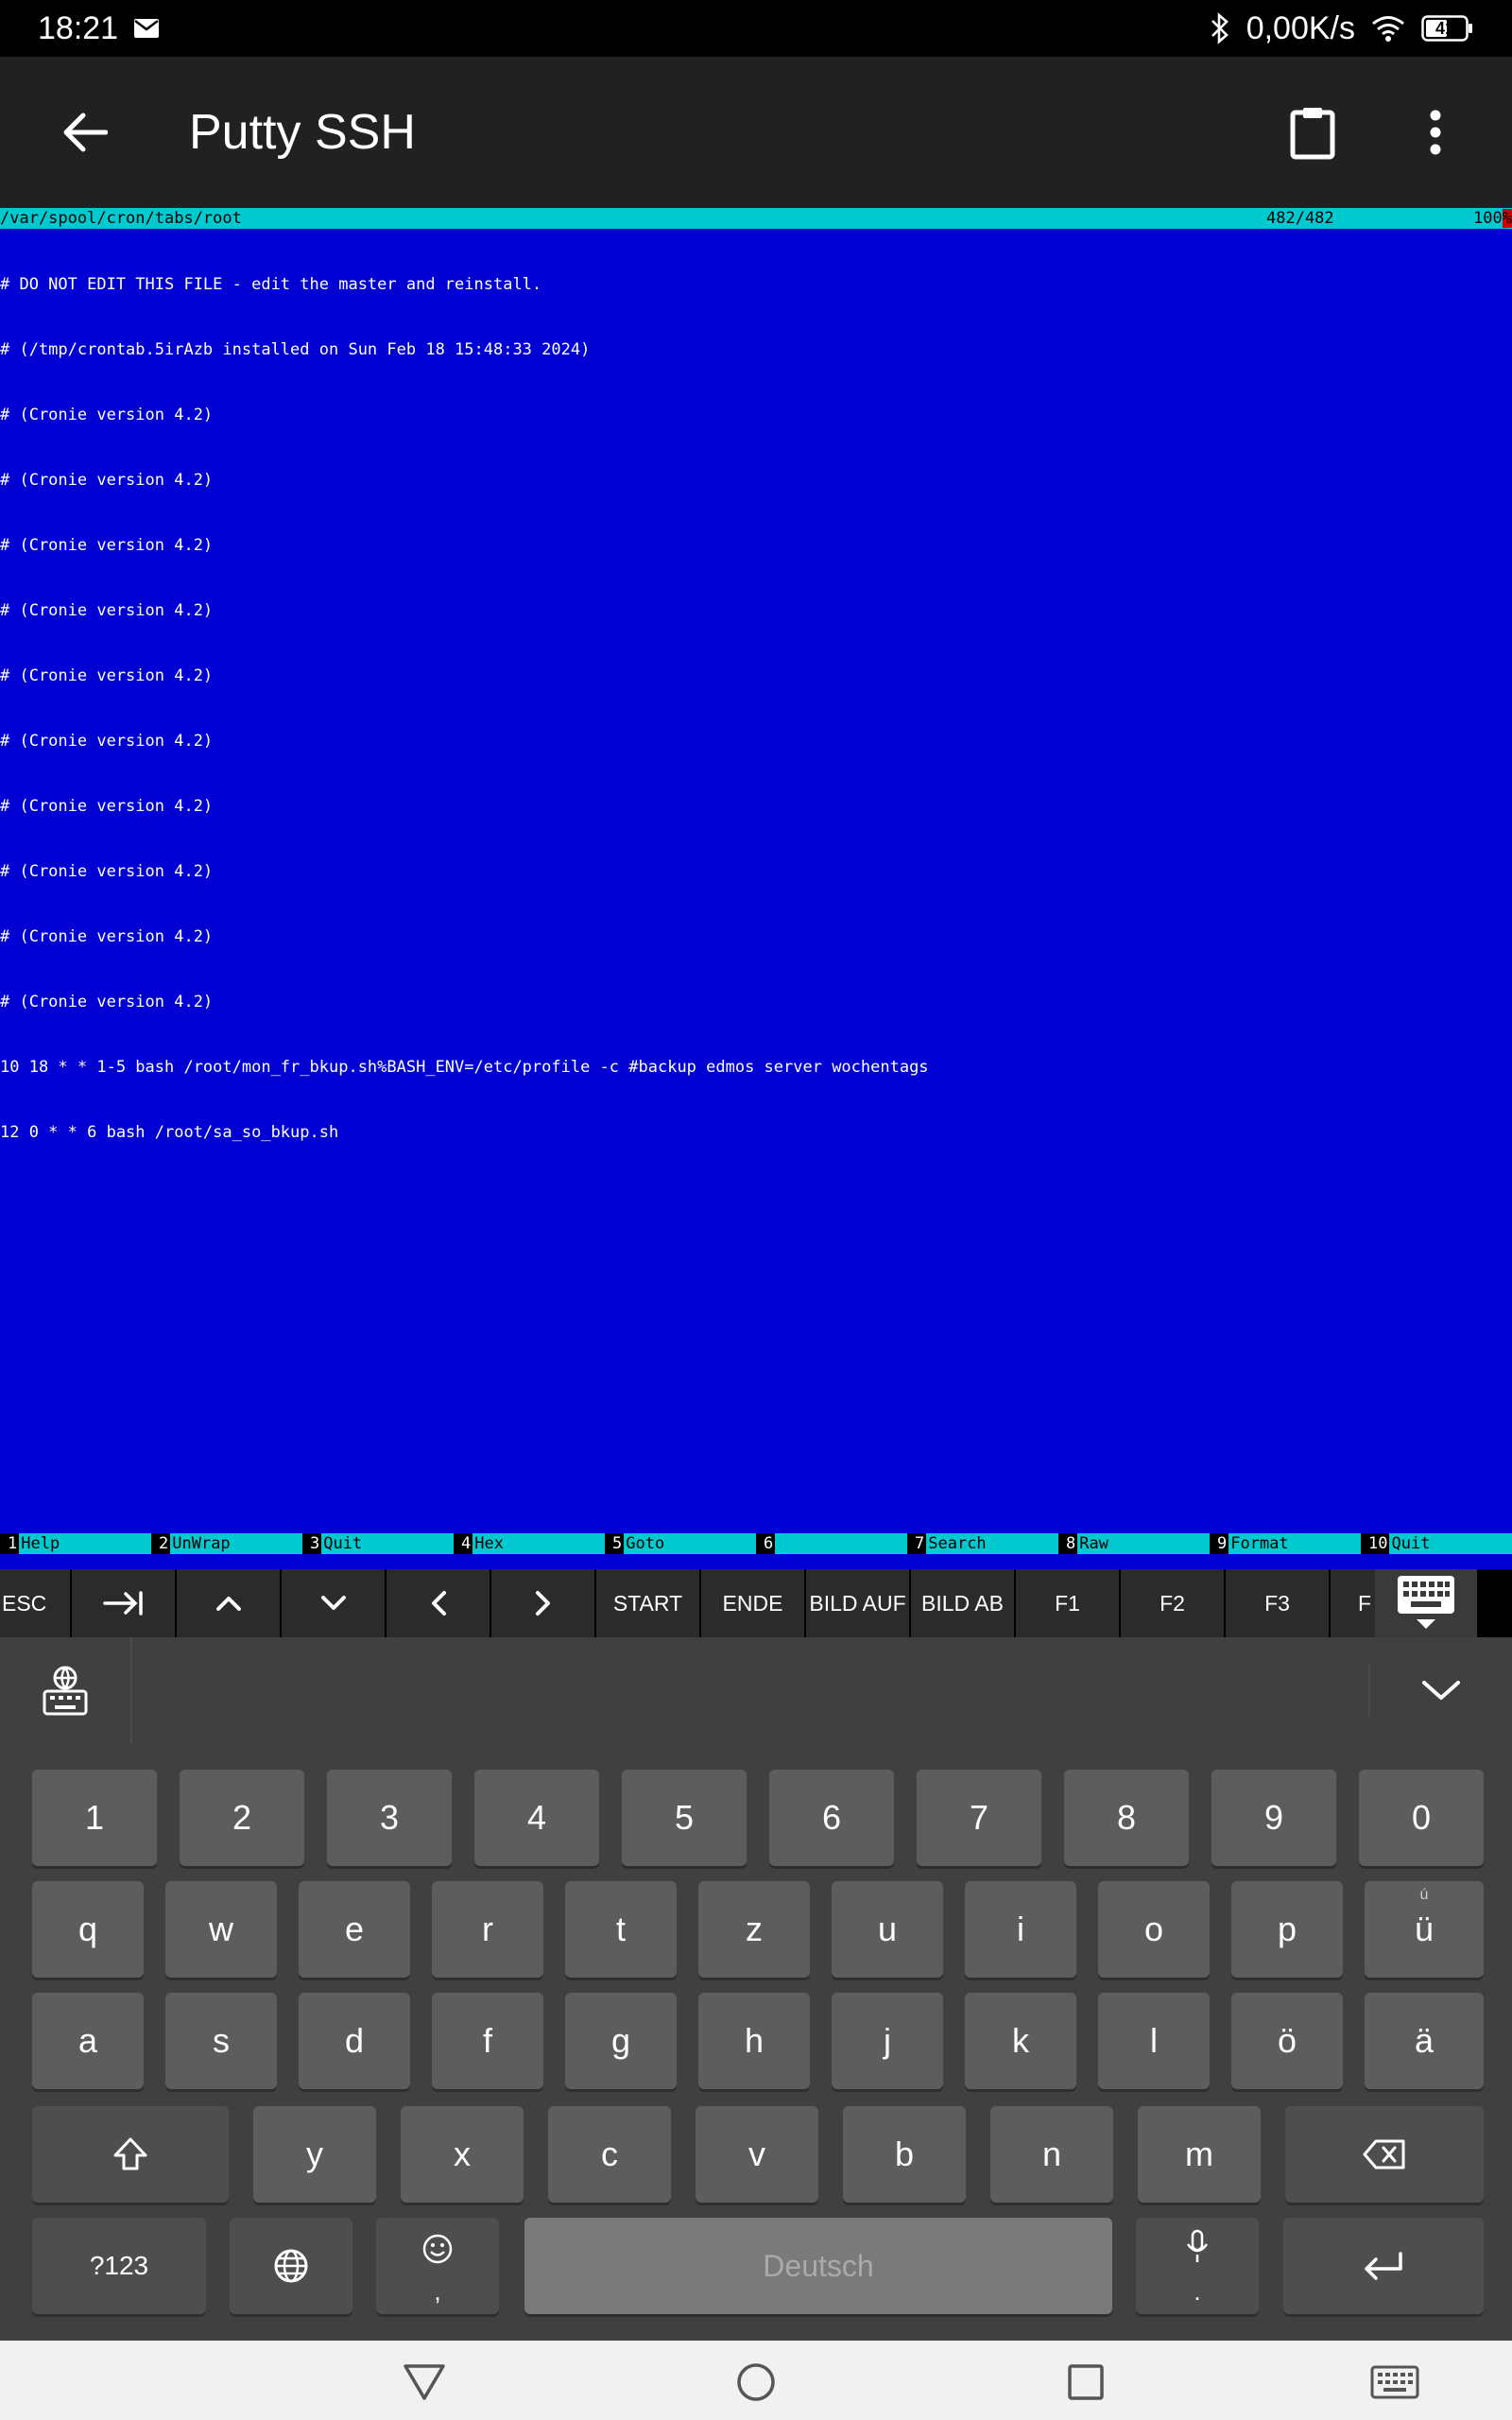 The image size is (1512, 2420). Describe the element at coordinates (1278, 1603) in the screenshot. I see `f3-key: F3` at that location.